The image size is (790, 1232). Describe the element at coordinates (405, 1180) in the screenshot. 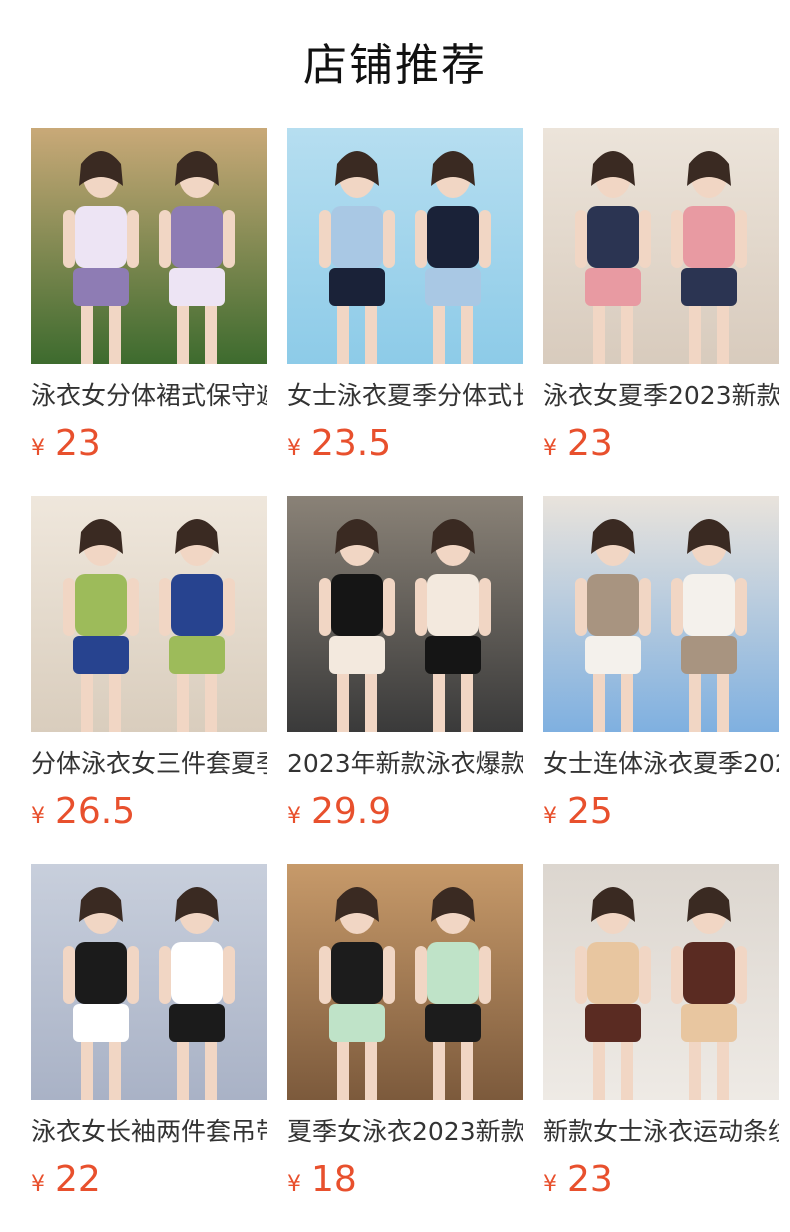

I see `product-price: ¥18` at that location.